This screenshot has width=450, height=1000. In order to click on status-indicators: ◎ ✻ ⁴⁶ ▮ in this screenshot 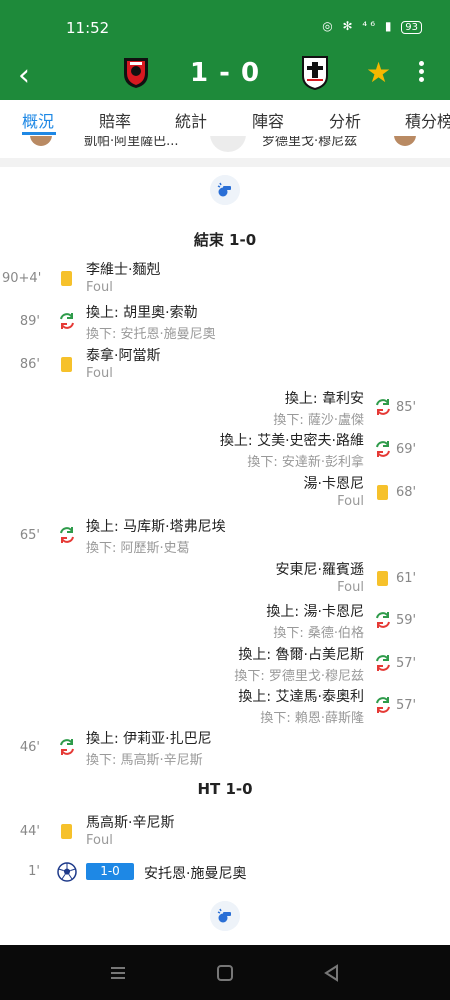, I will do `click(358, 26)`.